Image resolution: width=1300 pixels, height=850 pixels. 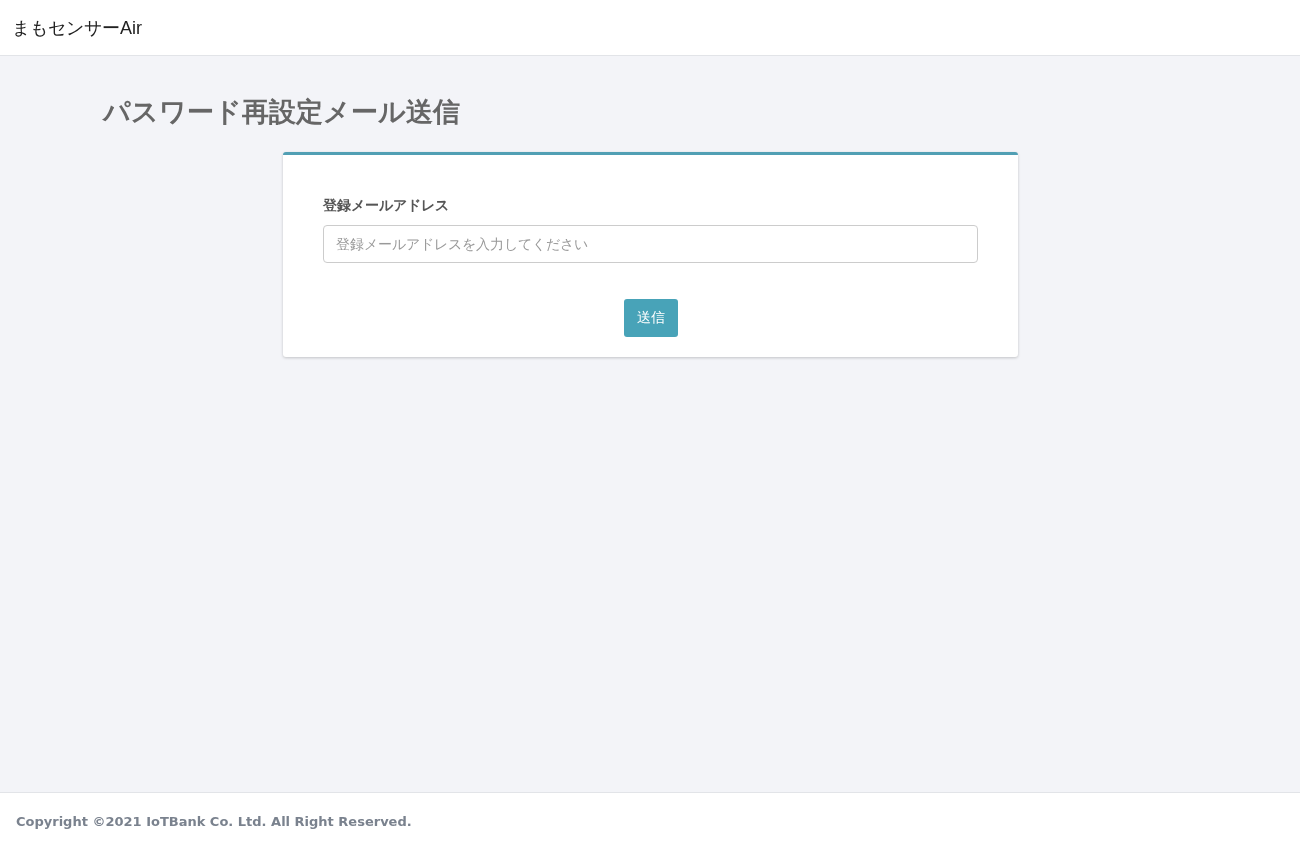 What do you see at coordinates (386, 206) in the screenshot?
I see `field-label: 登録メールアドレス` at bounding box center [386, 206].